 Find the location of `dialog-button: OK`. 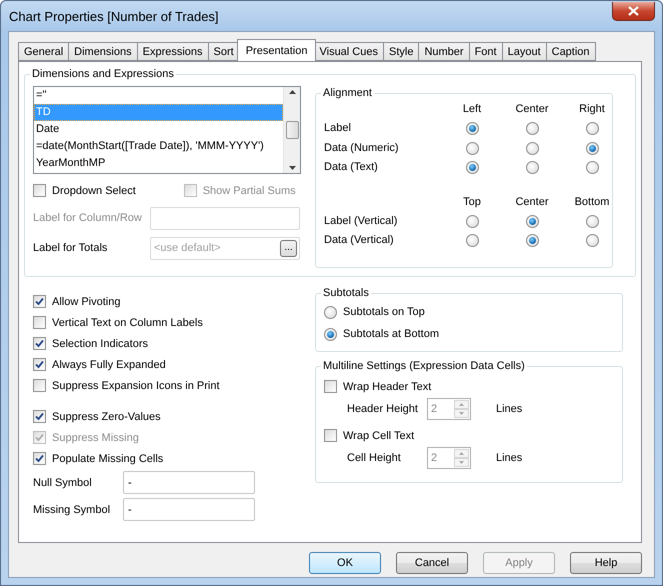

dialog-button: OK is located at coordinates (345, 563).